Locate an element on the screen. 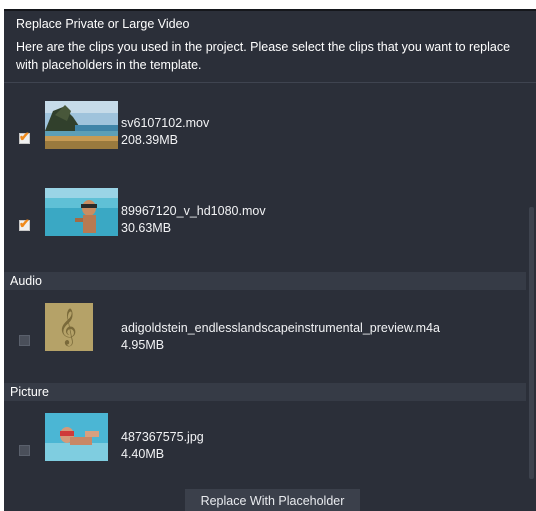  top-border is located at coordinates (270, 10).